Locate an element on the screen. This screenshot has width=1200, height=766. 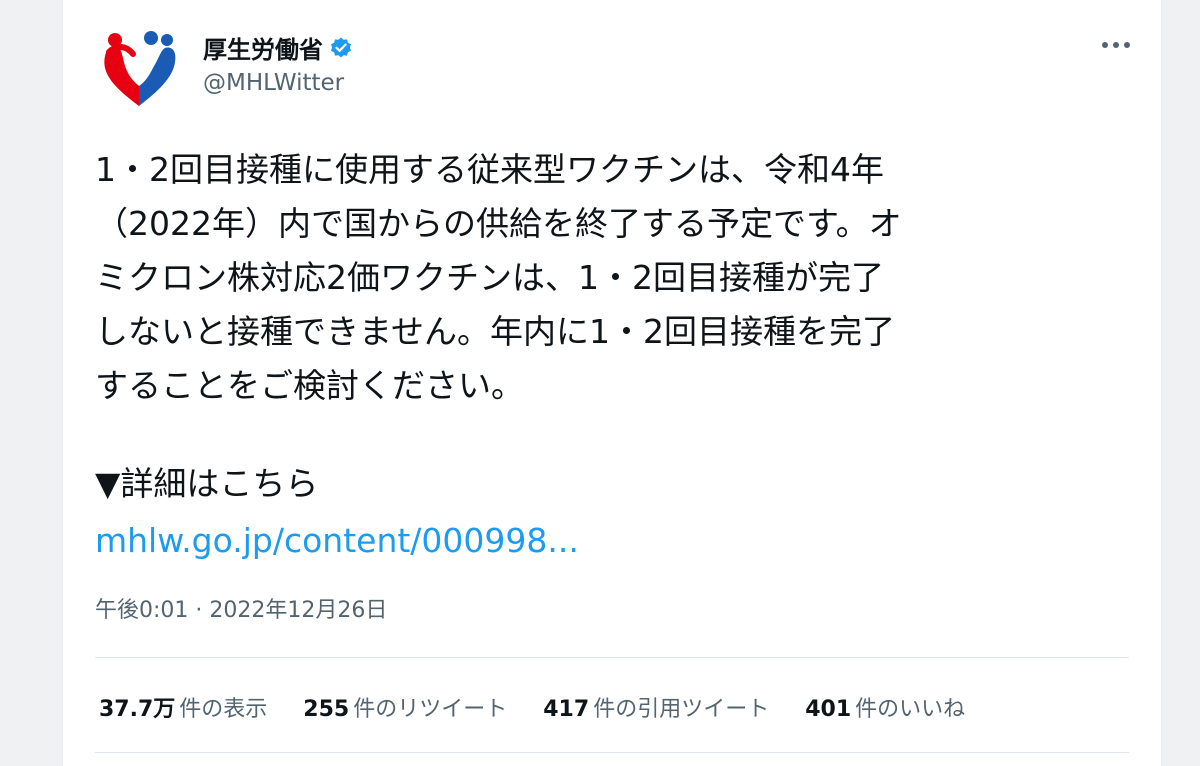
stat-likes: 401 件のいいね is located at coordinates (885, 707).